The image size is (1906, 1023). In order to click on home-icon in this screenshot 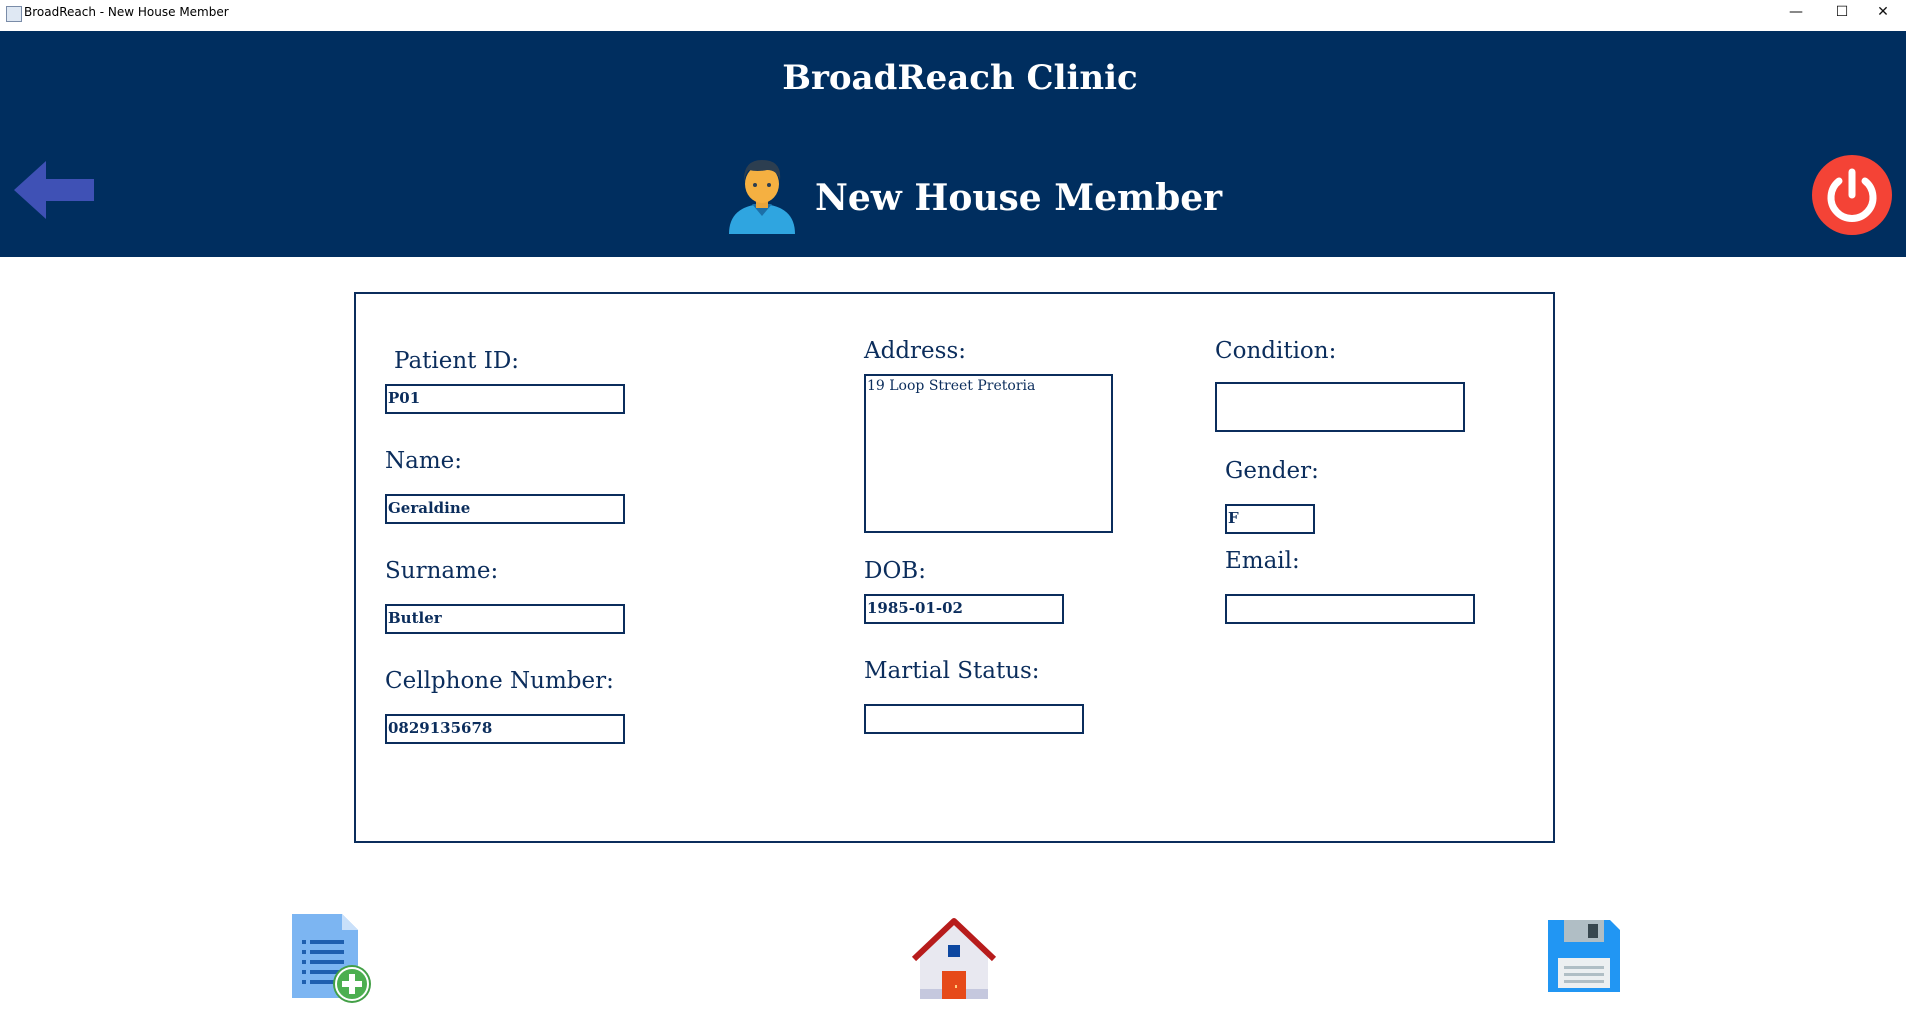, I will do `click(954, 958)`.